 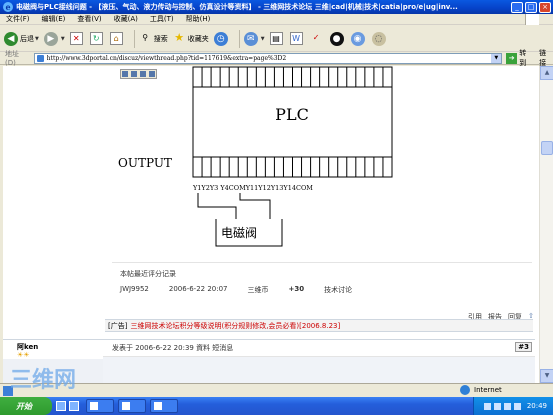 I want to click on rating-time: 2006-6-22 20:07, so click(x=198, y=289).